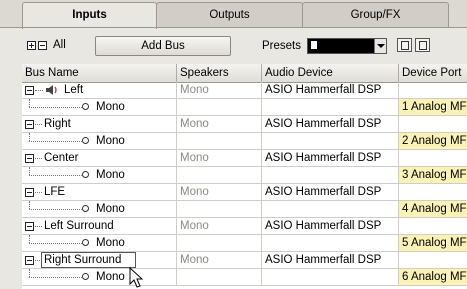 The width and height of the screenshot is (467, 289). I want to click on bus-row: Right Mono ASIO Hammerfall DSP, so click(244, 124).